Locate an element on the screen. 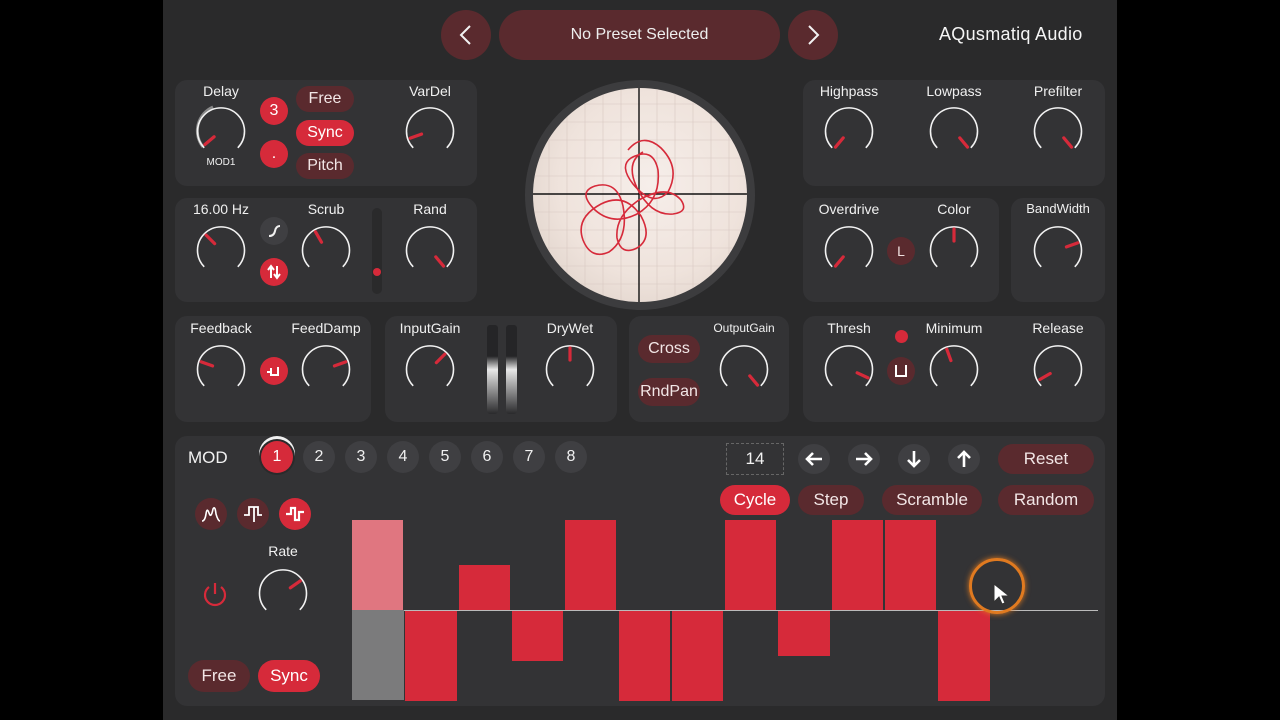  random-button: Random is located at coordinates (1046, 500).